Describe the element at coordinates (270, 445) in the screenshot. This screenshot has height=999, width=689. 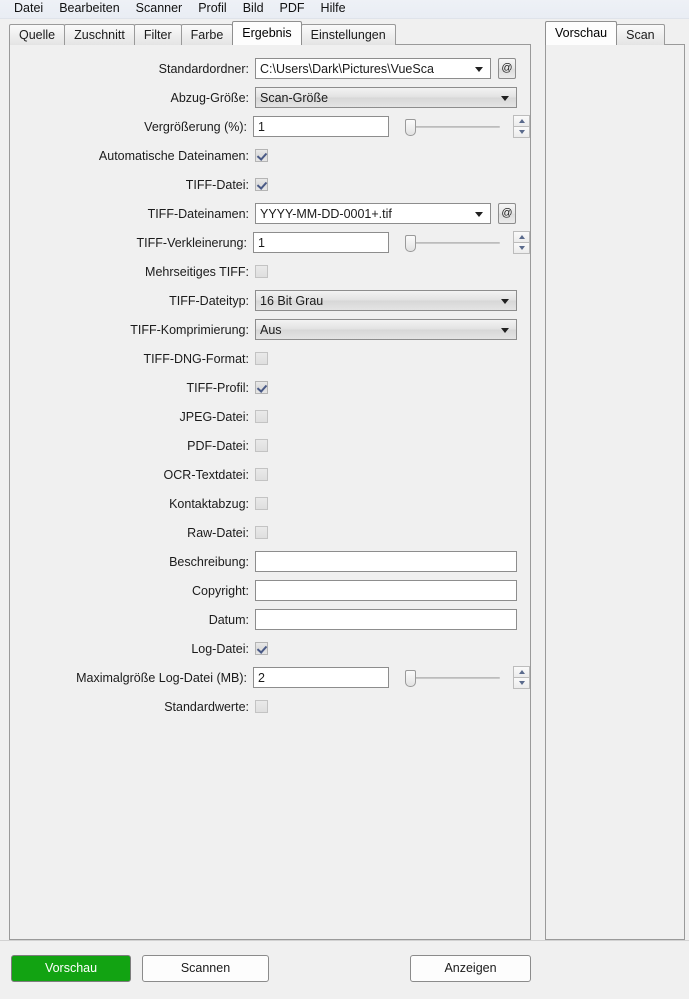
I see `row-pdf-datei: PDF-Datei:` at that location.